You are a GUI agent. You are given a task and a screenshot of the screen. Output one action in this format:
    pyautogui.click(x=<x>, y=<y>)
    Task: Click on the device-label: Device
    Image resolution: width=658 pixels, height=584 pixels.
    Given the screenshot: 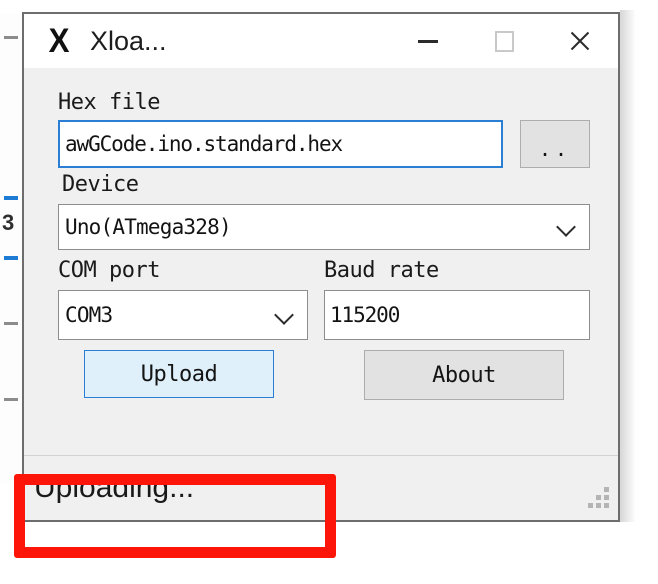 What is the action you would take?
    pyautogui.click(x=100, y=184)
    